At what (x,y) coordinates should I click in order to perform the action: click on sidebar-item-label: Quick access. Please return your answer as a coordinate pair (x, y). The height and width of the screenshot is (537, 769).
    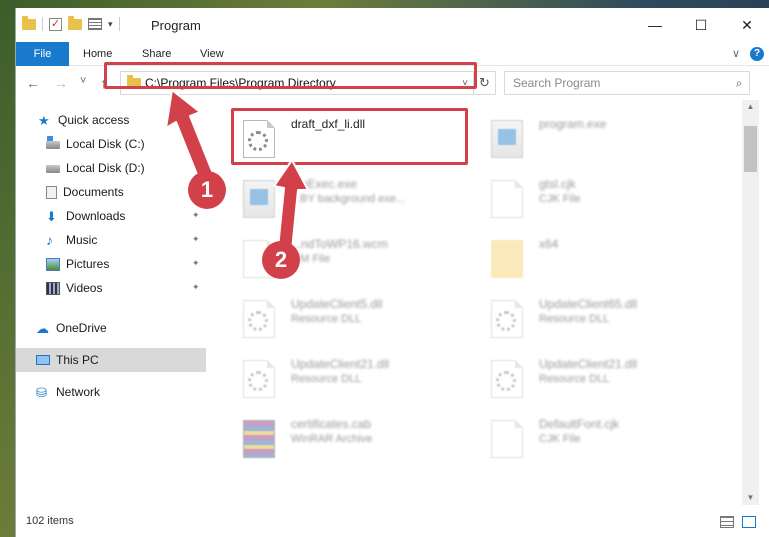
    Looking at the image, I should click on (94, 120).